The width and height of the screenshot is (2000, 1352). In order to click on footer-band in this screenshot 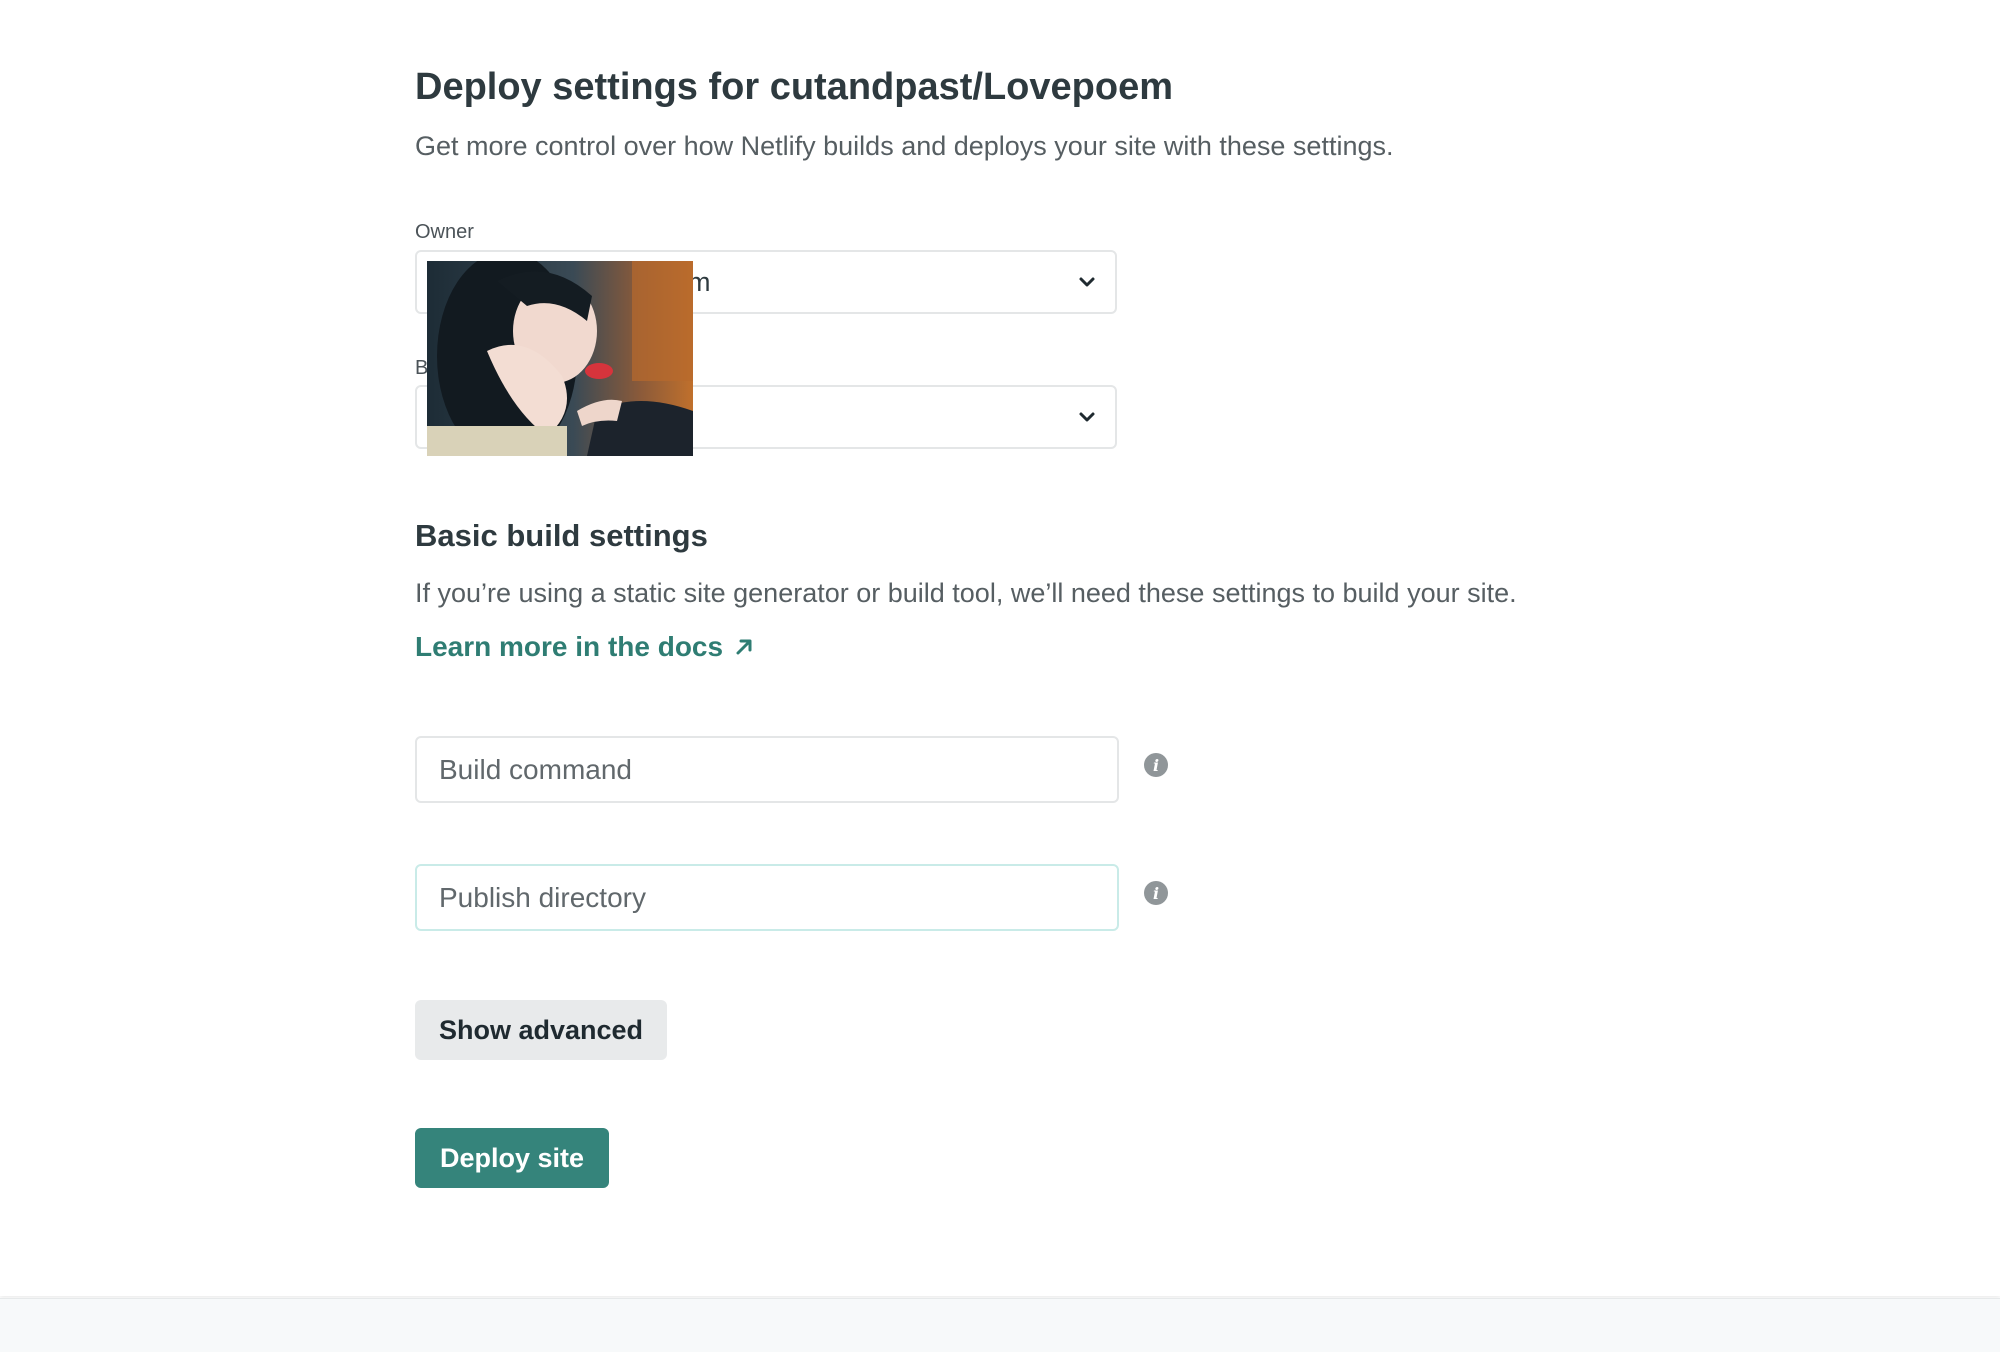, I will do `click(1000, 1325)`.